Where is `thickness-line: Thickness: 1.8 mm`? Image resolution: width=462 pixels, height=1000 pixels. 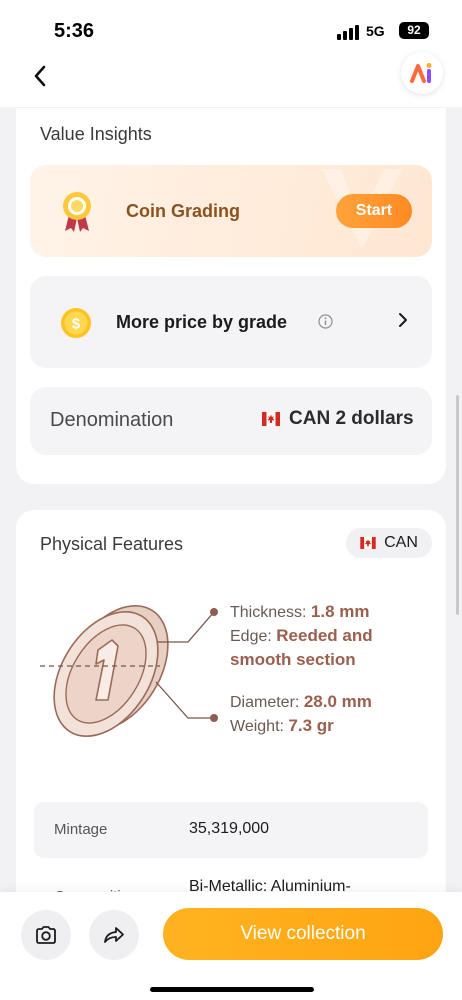
thickness-line: Thickness: 1.8 mm is located at coordinates (301, 612).